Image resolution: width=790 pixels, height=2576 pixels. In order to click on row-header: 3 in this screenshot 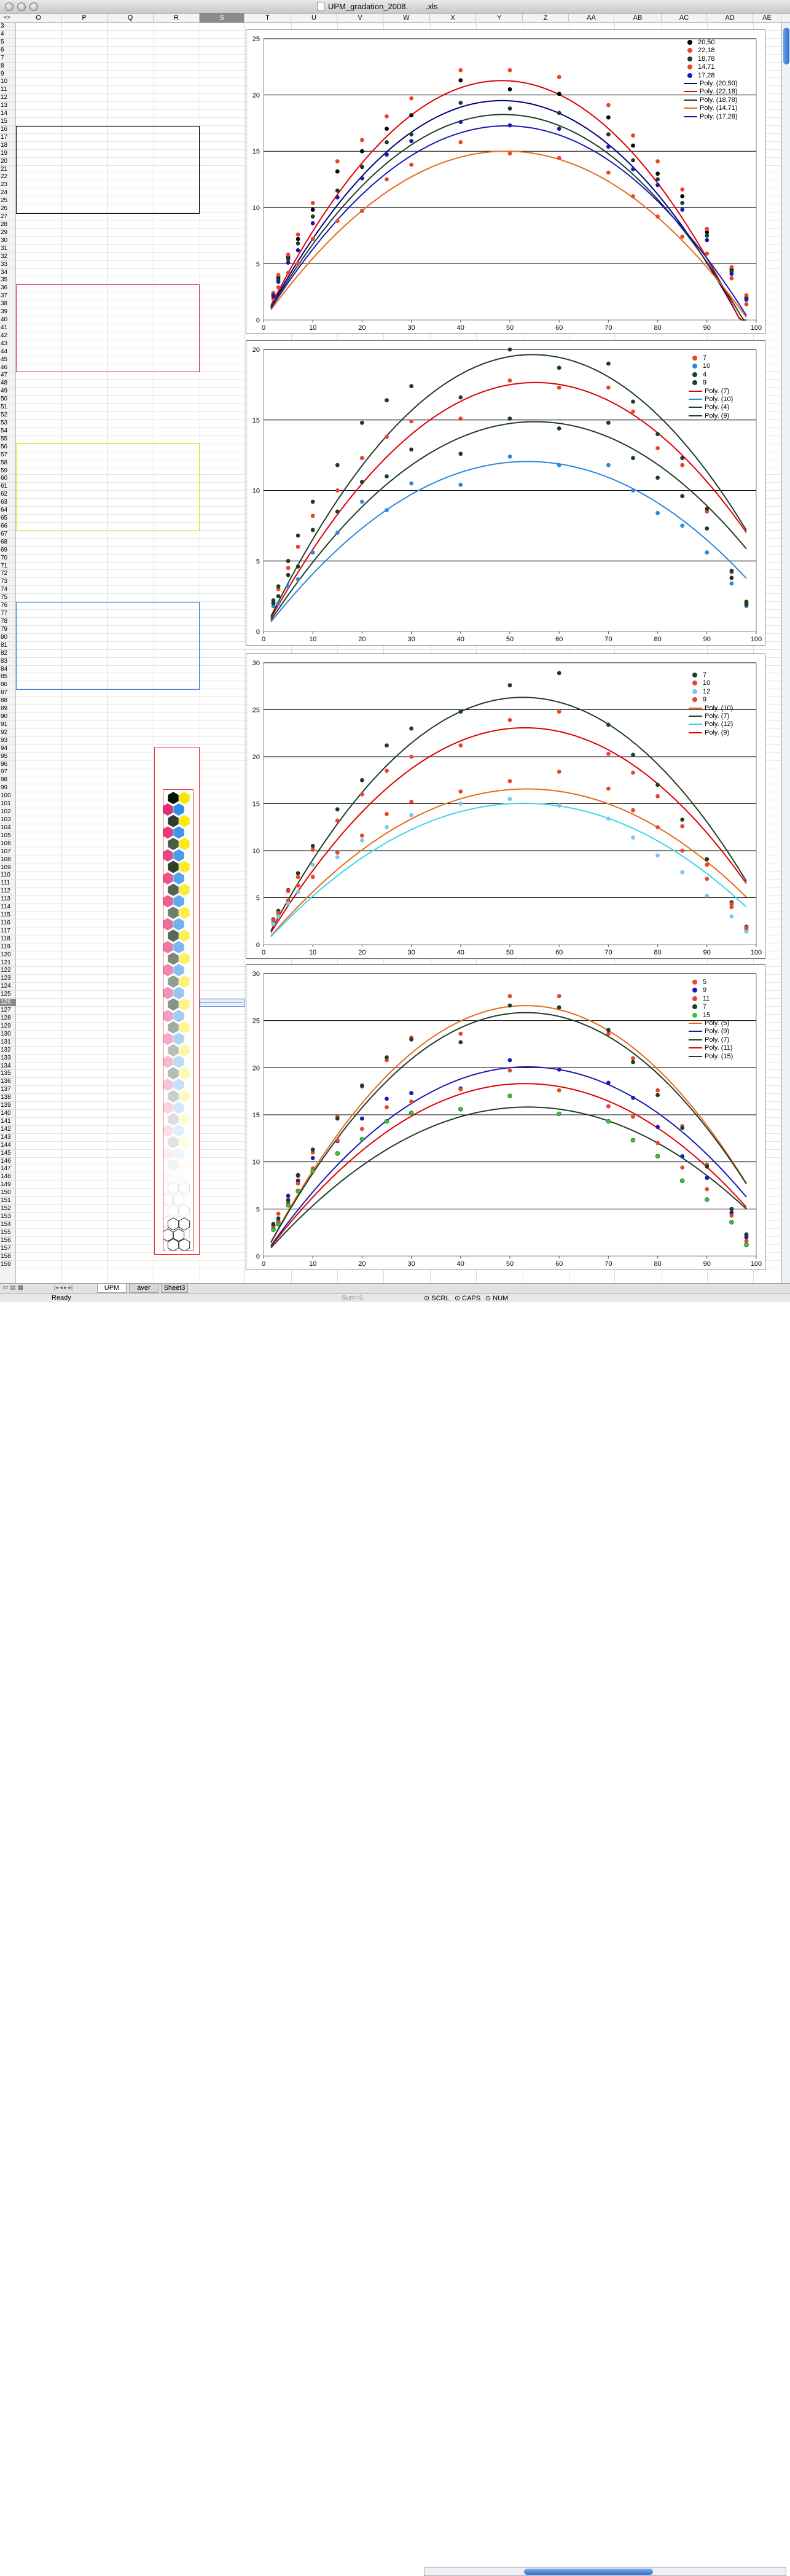, I will do `click(8, 27)`.